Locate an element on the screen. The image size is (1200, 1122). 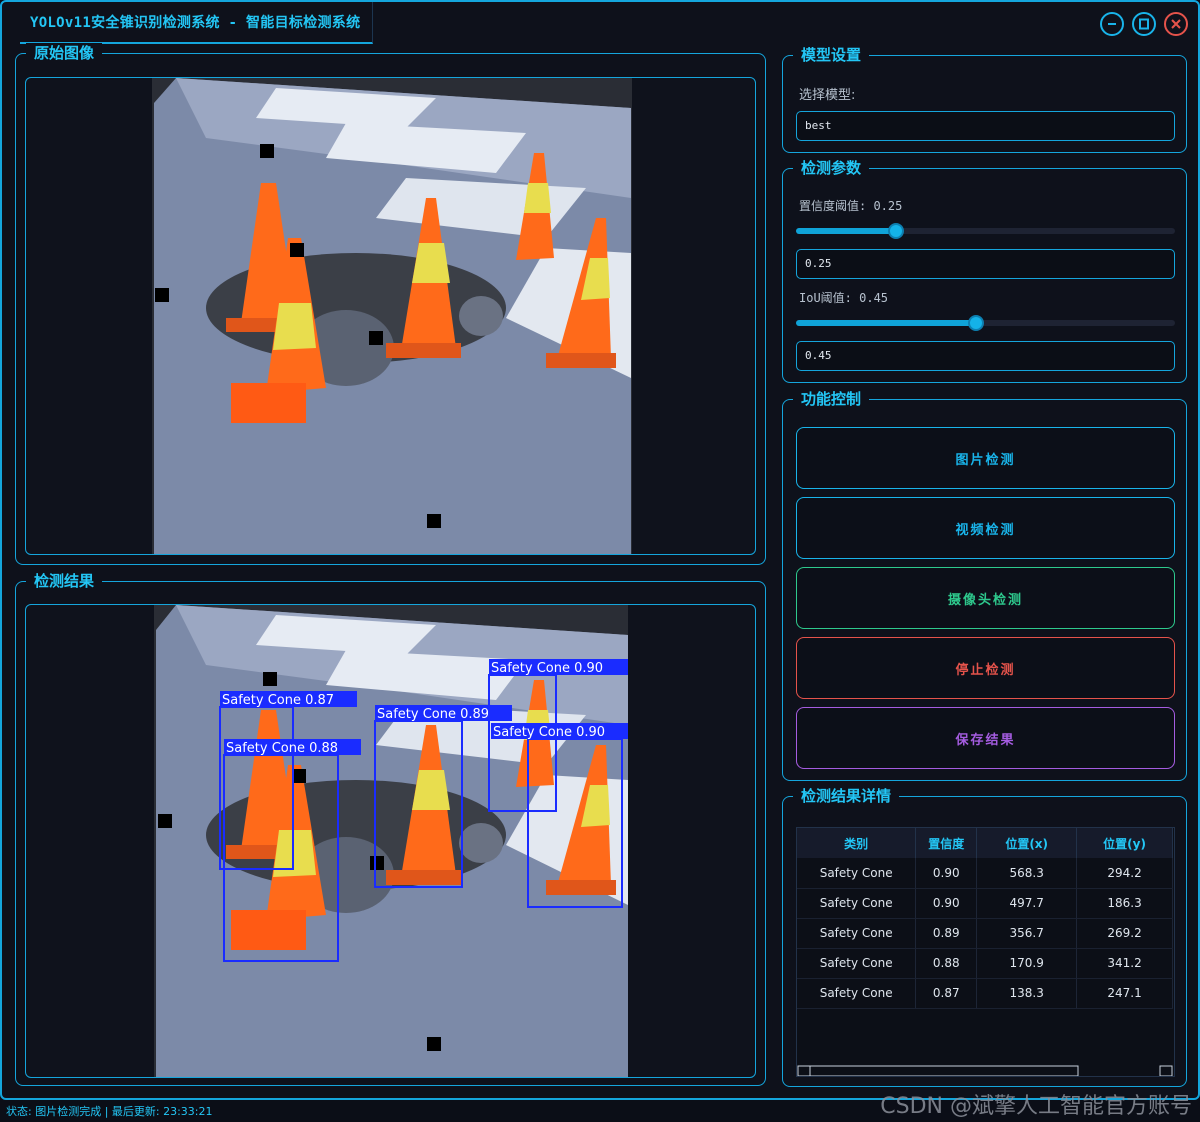
minimize-icon is located at coordinates (1112, 24).